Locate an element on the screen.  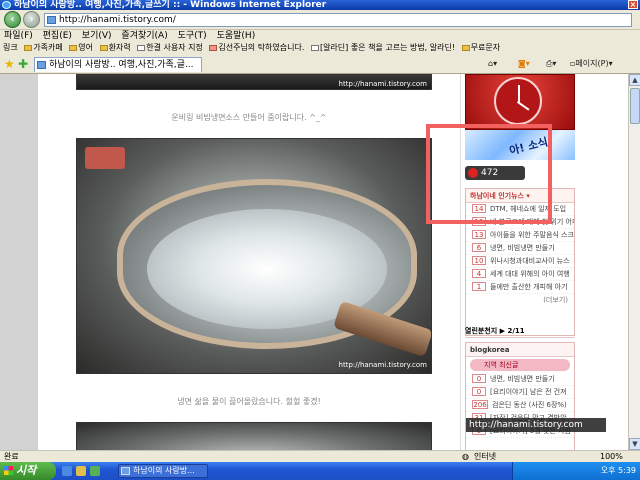
link-item-5: [알라딘] 좋은 책을 고르는 방법, 알라딘! is located at coordinates (382, 48).